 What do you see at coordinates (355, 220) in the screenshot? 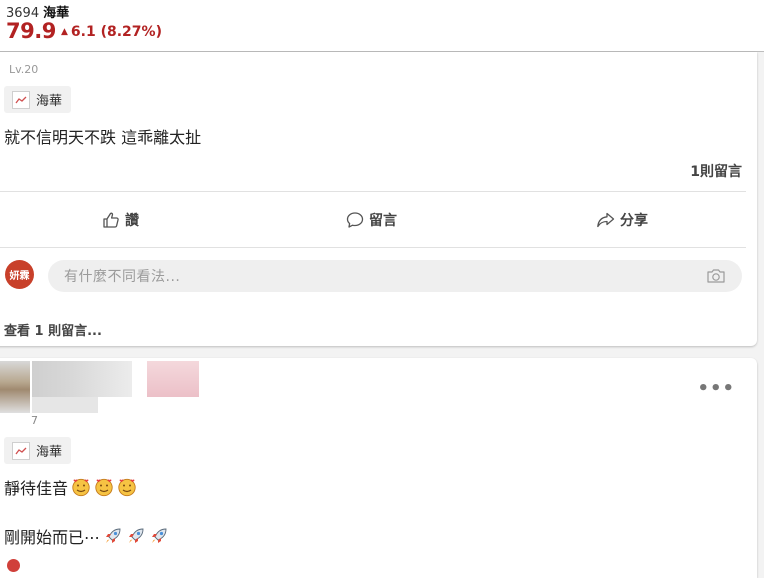
I see `comment-bubble-icon` at bounding box center [355, 220].